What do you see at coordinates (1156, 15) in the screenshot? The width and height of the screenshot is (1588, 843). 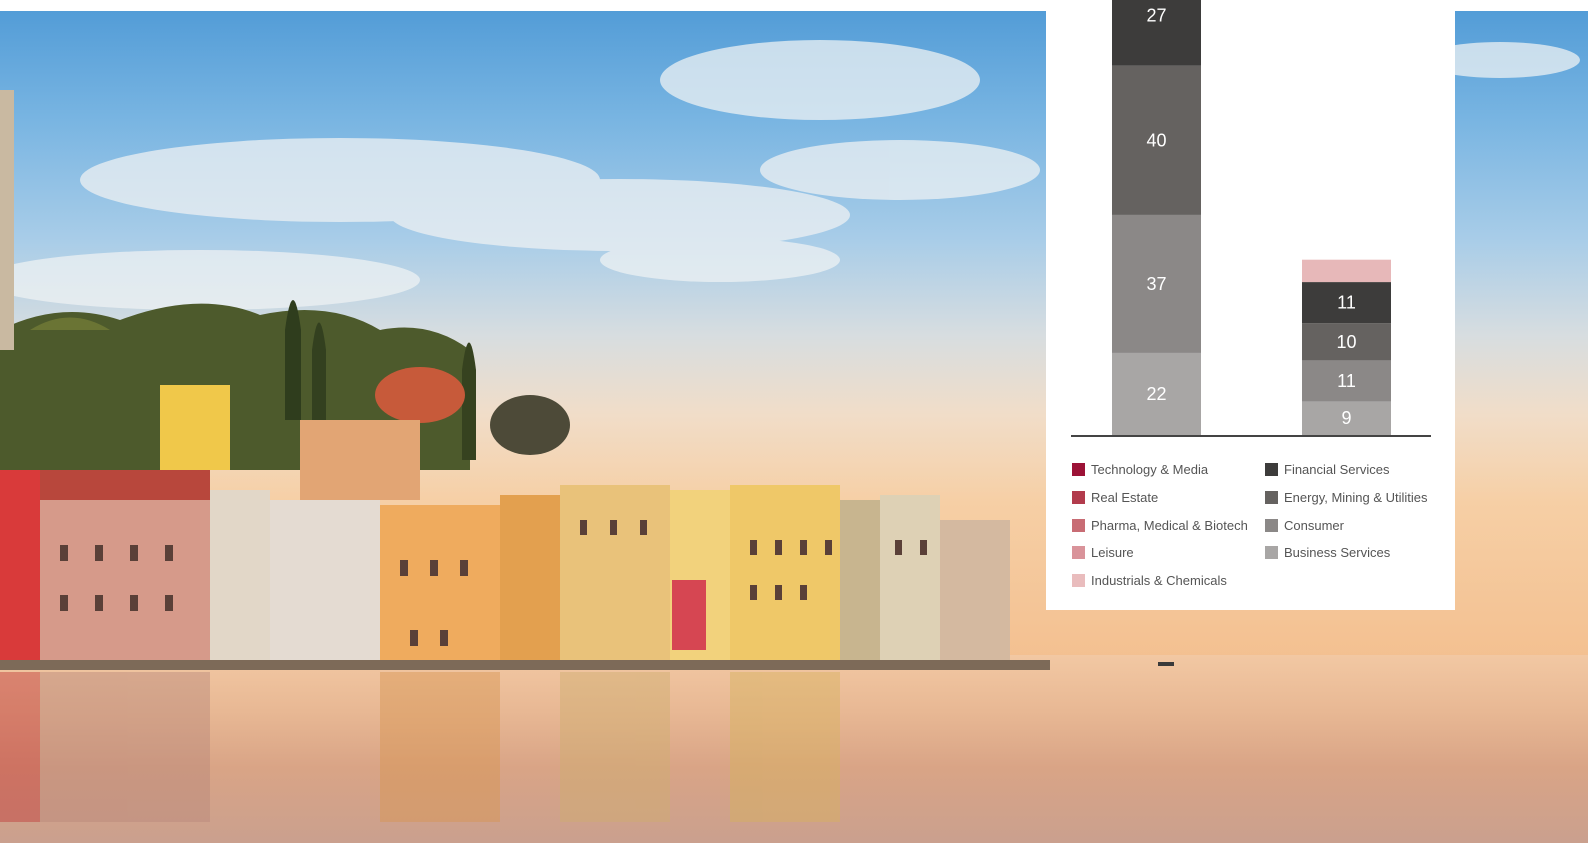 I see `bar-value-label-1-4: 27` at bounding box center [1156, 15].